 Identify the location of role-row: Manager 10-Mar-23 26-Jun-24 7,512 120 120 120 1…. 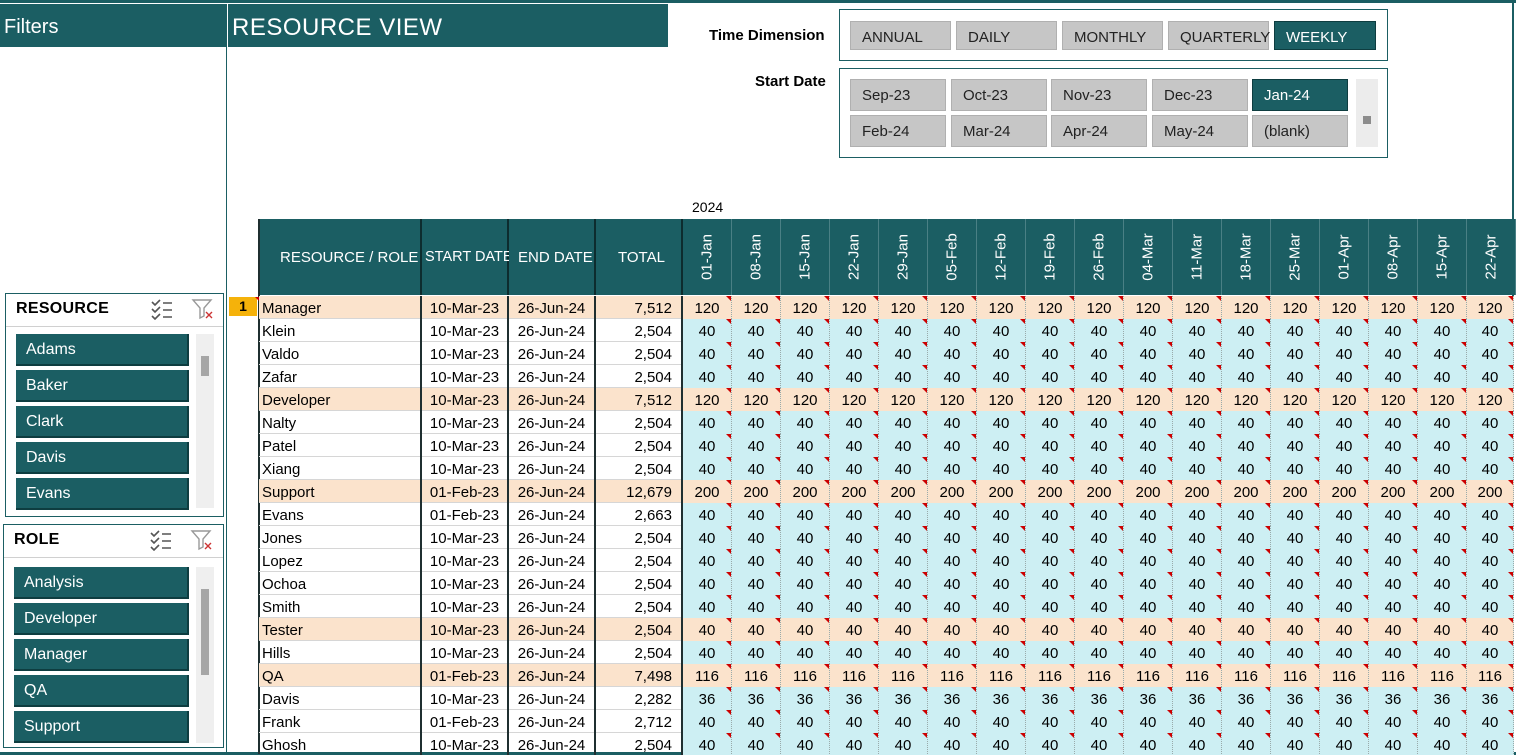
(886, 307).